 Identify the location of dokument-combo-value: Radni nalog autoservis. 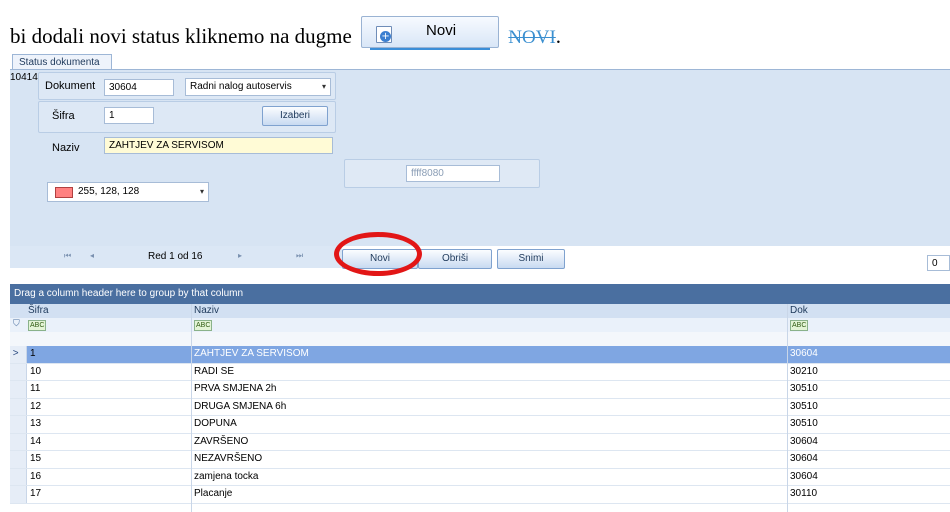
(241, 86).